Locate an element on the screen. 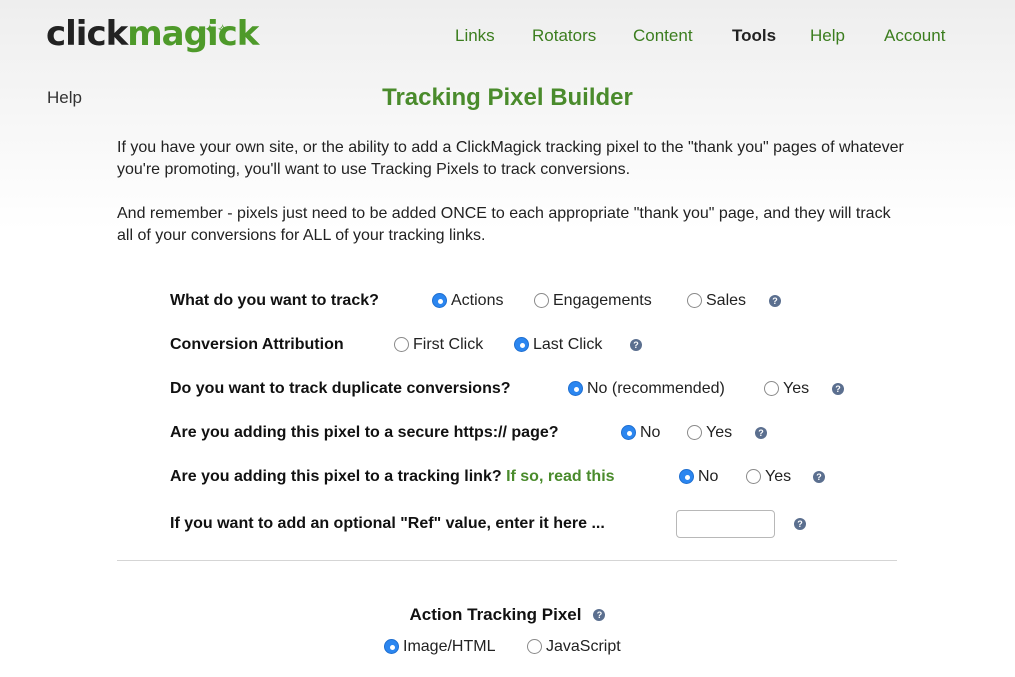 Image resolution: width=1015 pixels, height=677 pixels. nav-help: Help is located at coordinates (827, 36).